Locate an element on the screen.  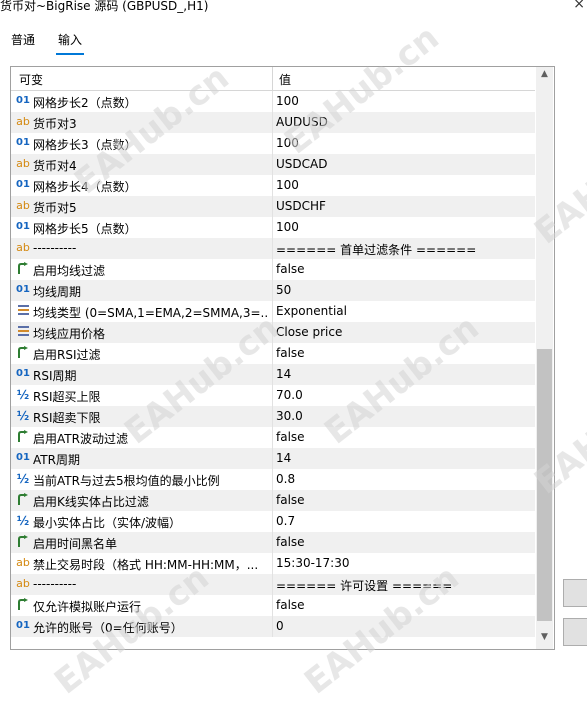
table-row: 启用均线过滤 false is located at coordinates (273, 269).